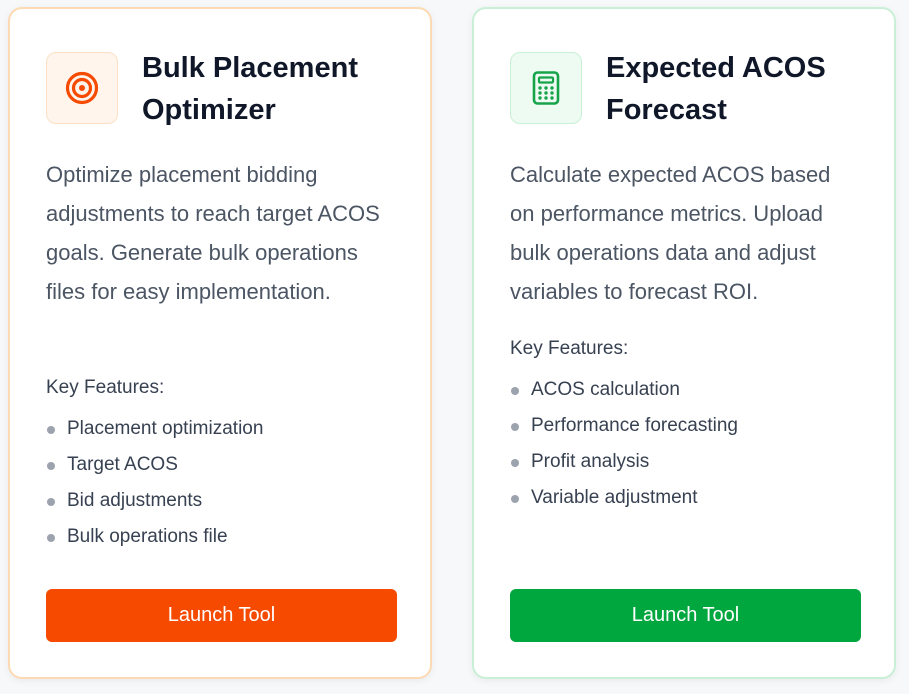 The height and width of the screenshot is (694, 909). Describe the element at coordinates (250, 89) in the screenshot. I see `card-title: Bulk Placement Optimizer` at that location.